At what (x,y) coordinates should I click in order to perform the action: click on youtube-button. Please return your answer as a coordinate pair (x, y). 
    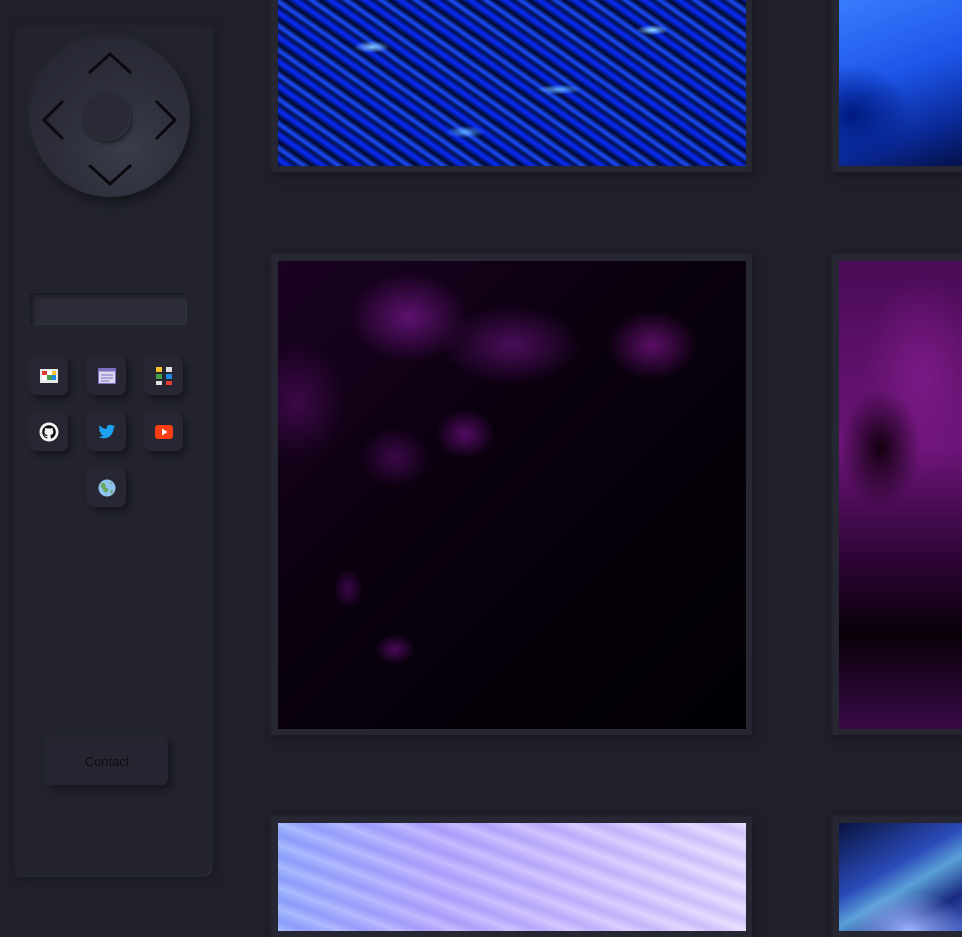
    Looking at the image, I should click on (164, 432).